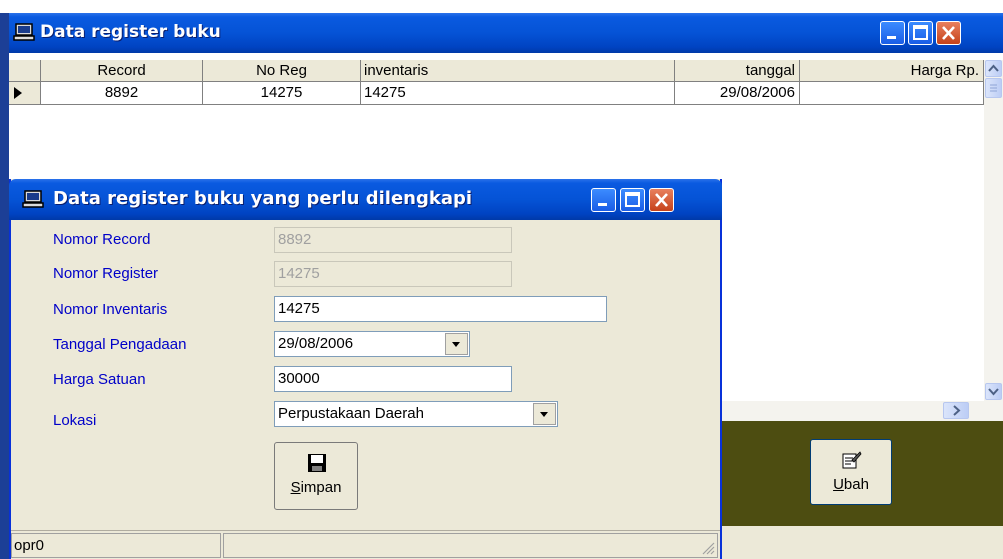 The image size is (1003, 559). I want to click on dialog-titlebar: Data register buku yang perlu dilengkapi, so click(365, 199).